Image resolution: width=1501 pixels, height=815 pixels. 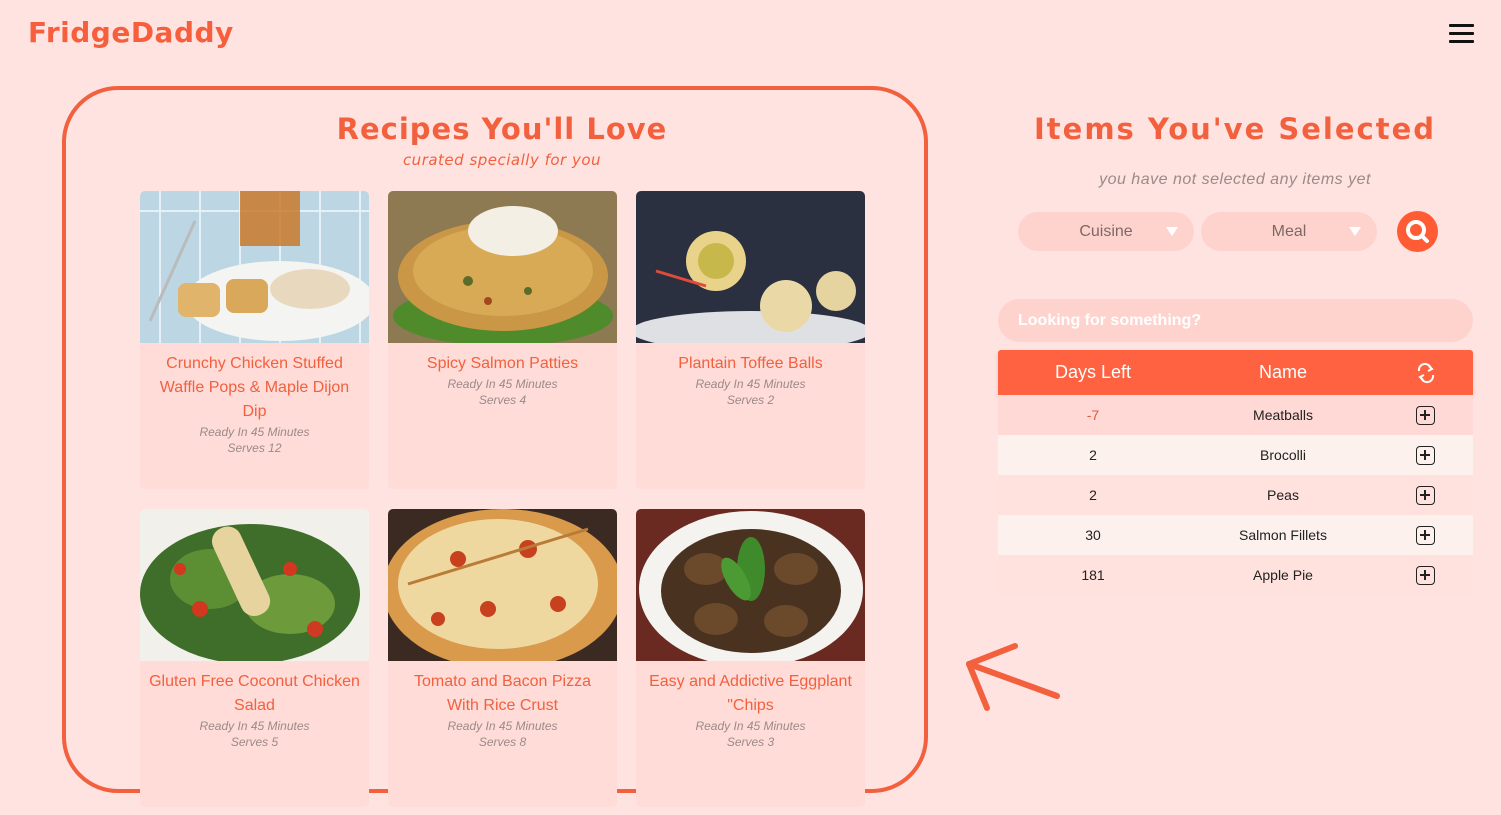 What do you see at coordinates (1283, 455) in the screenshot?
I see `item-name-cell: Brocolli` at bounding box center [1283, 455].